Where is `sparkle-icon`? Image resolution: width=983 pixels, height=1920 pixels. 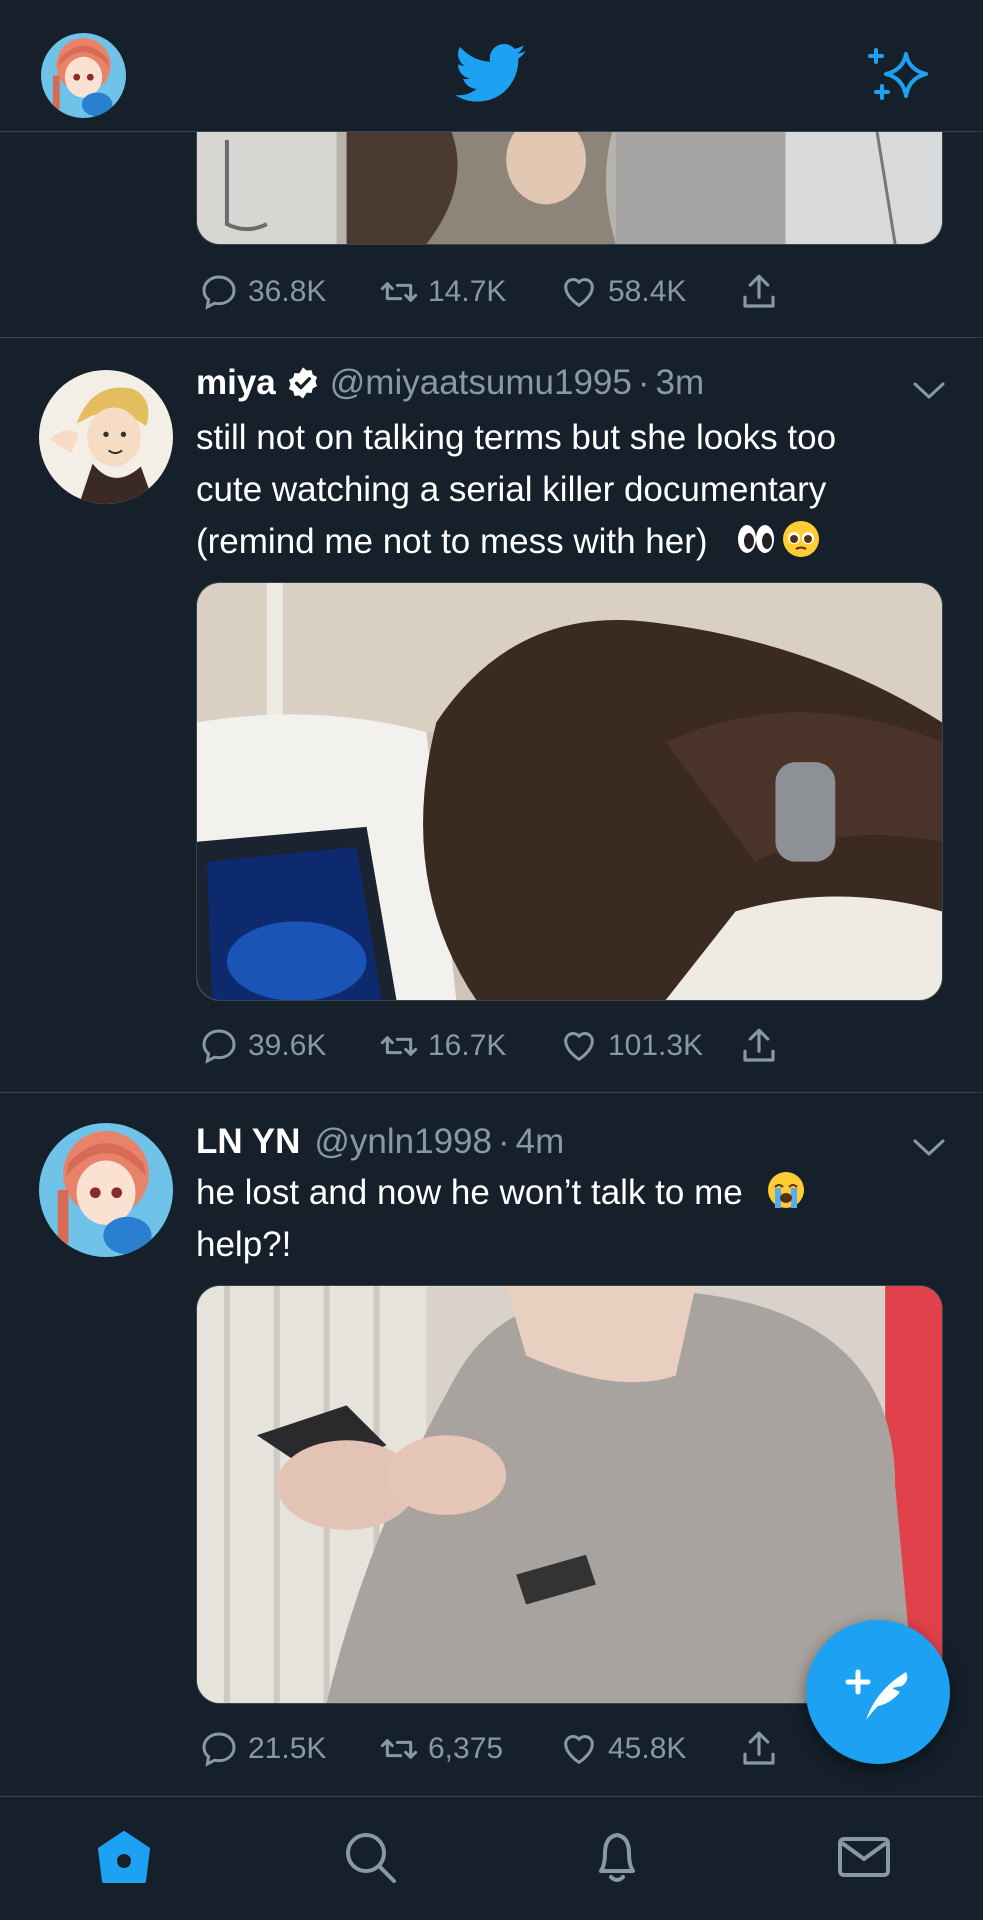 sparkle-icon is located at coordinates (902, 75).